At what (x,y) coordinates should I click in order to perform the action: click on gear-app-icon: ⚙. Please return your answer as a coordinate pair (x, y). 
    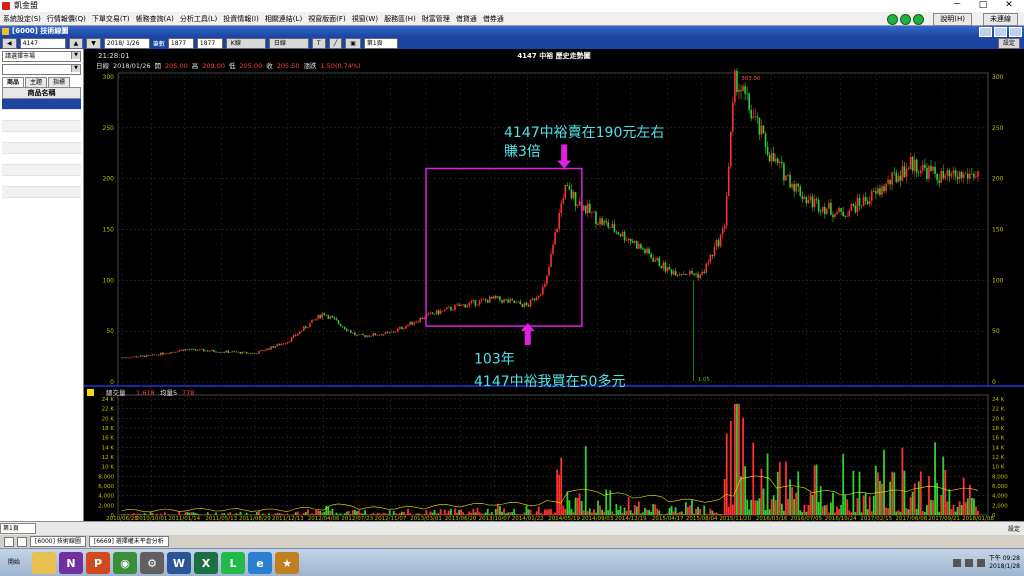
    Looking at the image, I should click on (152, 563).